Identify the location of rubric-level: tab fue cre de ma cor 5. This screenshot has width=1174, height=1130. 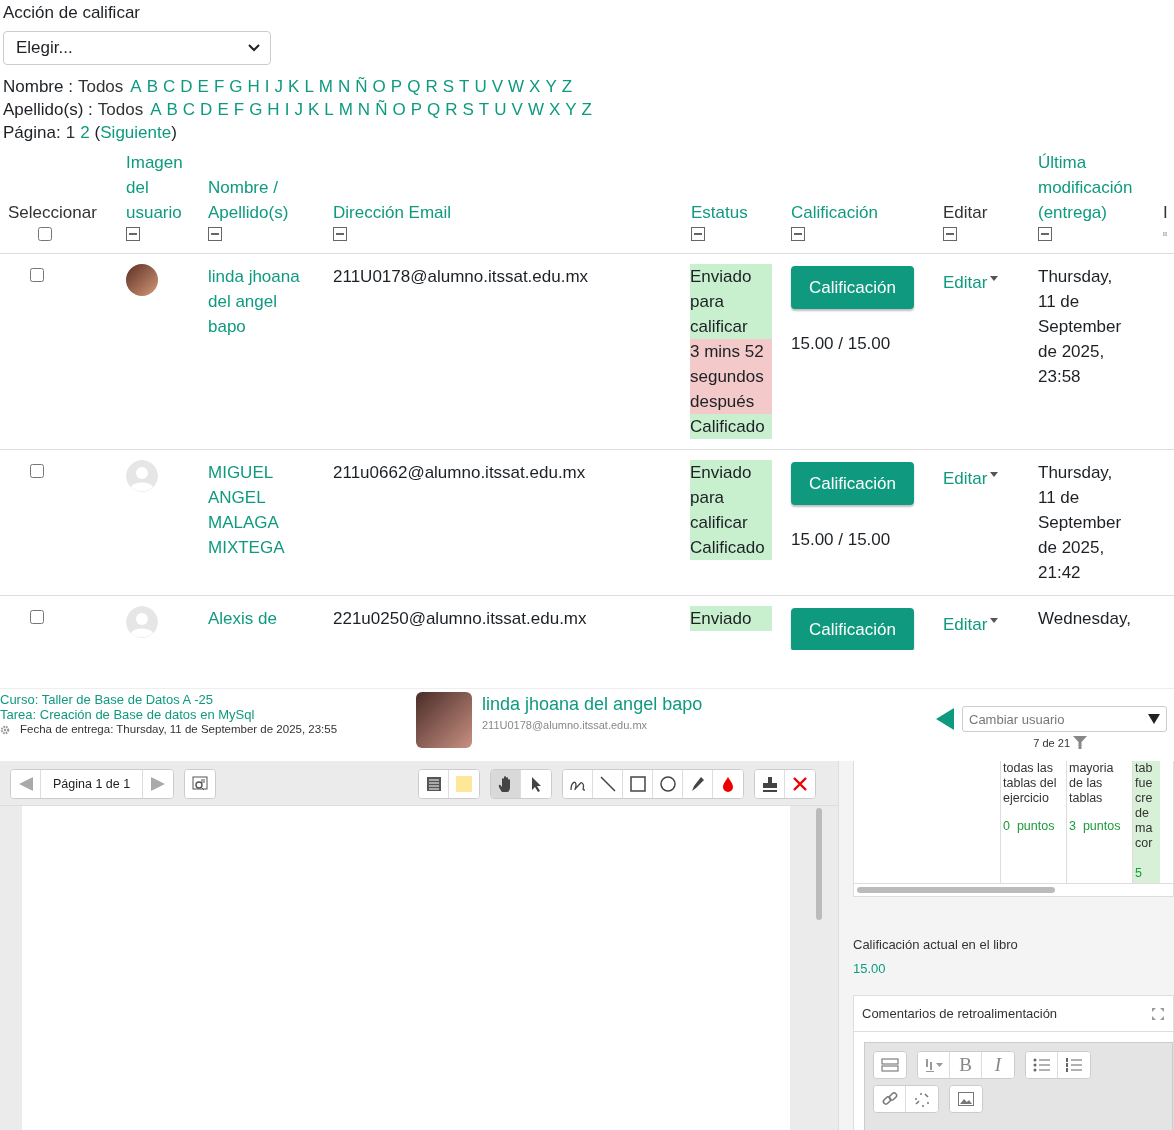
(1146, 822).